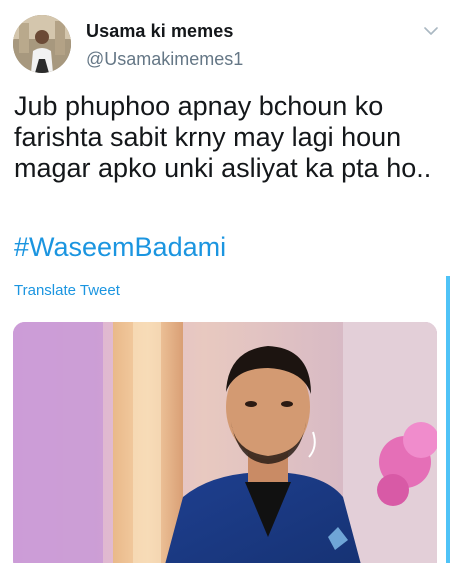 This screenshot has width=450, height=563. What do you see at coordinates (431, 31) in the screenshot?
I see `chevron-down-icon` at bounding box center [431, 31].